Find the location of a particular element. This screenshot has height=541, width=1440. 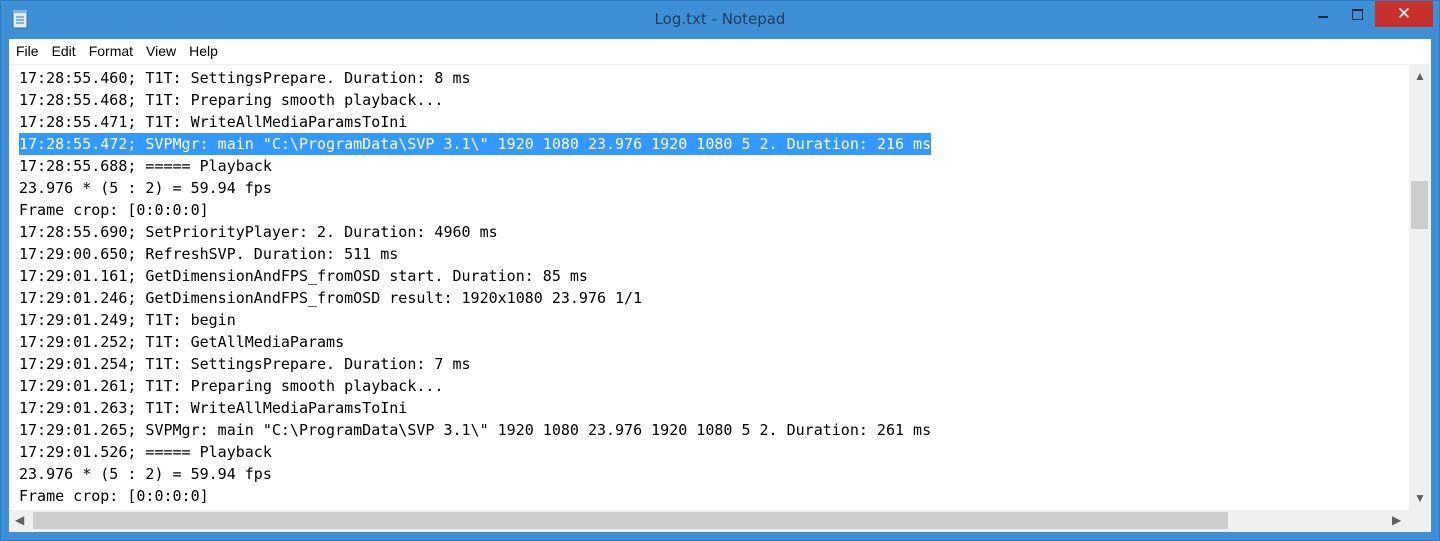

horizontal-scrollbar: ◀ ▶ is located at coordinates (709, 521).